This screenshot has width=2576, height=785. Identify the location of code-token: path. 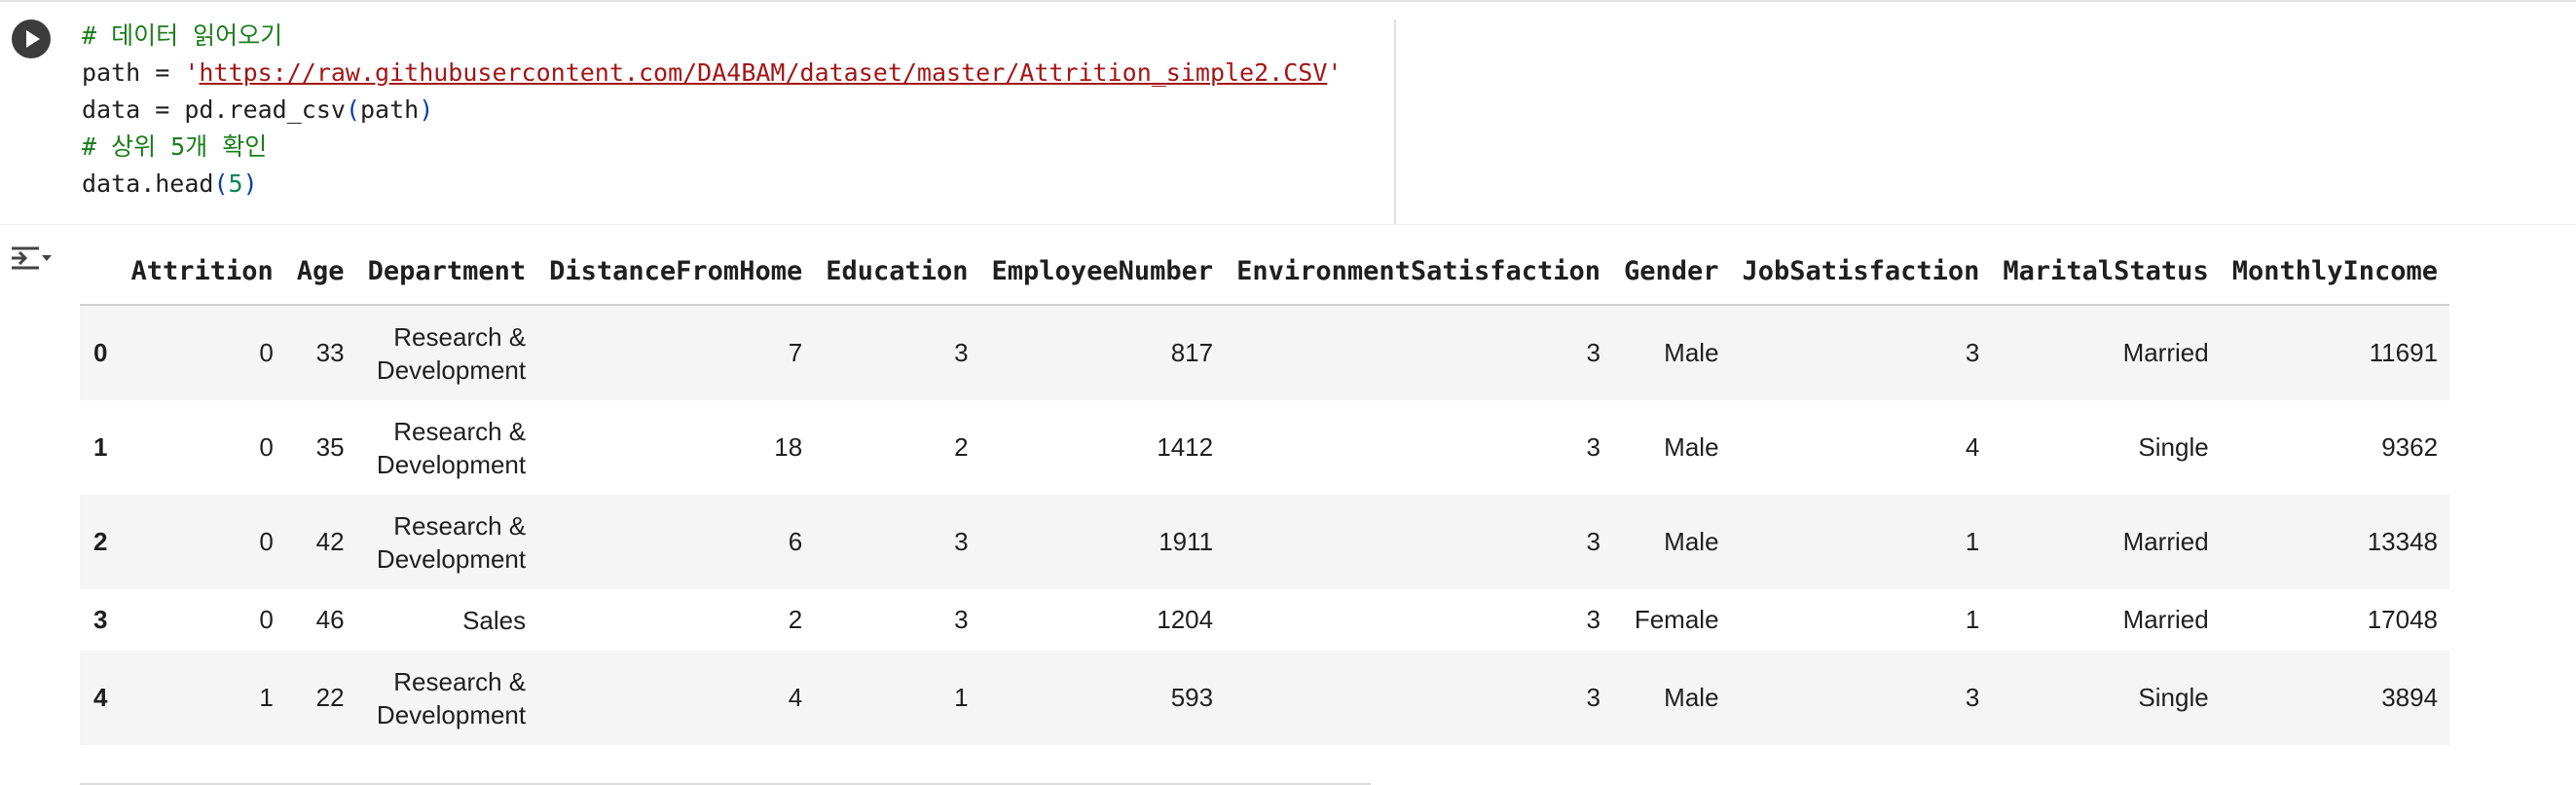
(390, 109).